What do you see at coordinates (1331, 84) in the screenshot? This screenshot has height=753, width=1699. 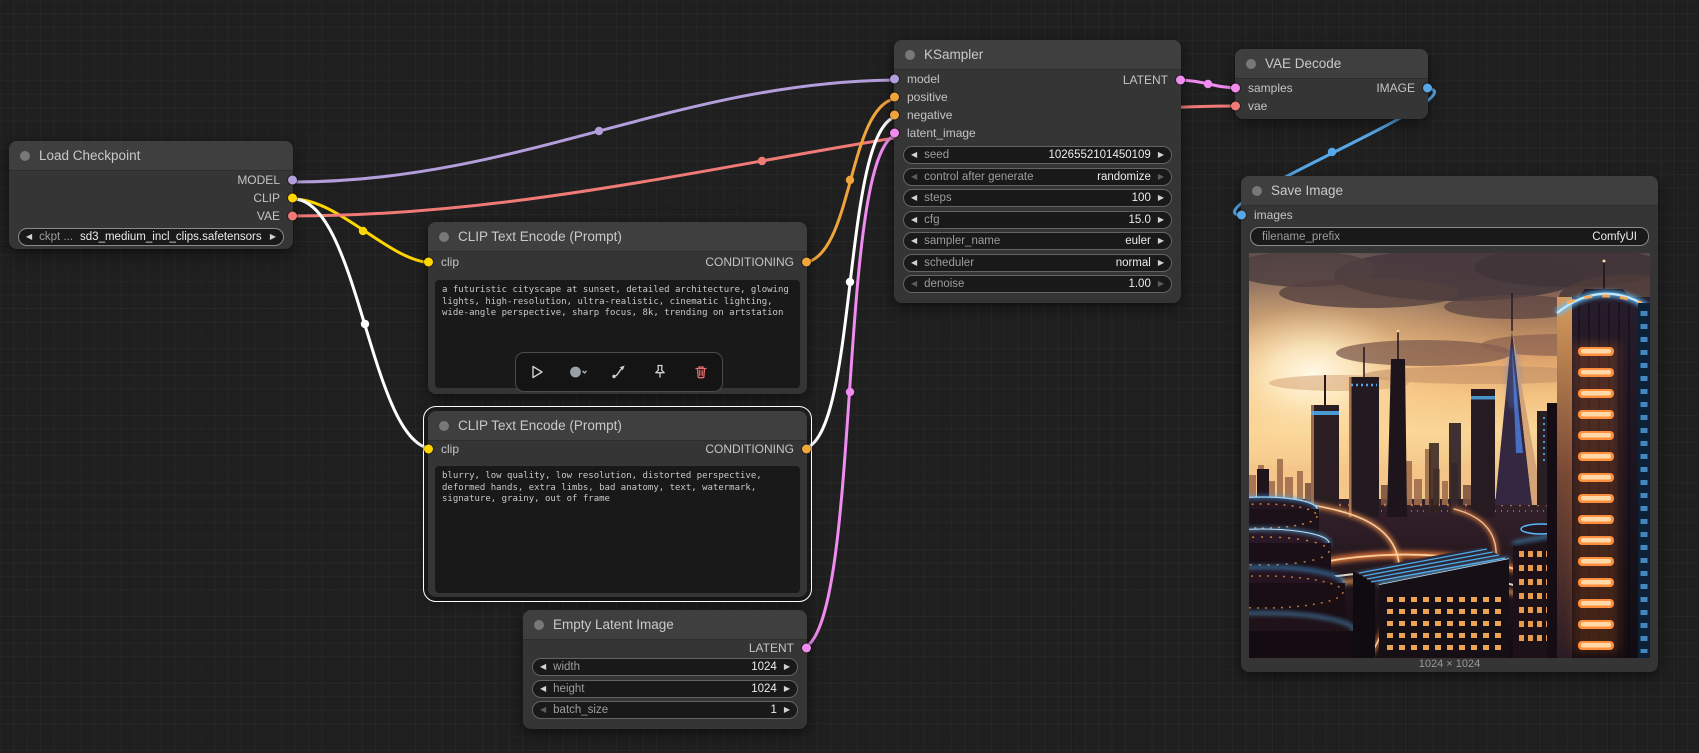 I see `node-vae-decode: VAE Decode samples IMAGE vae` at bounding box center [1331, 84].